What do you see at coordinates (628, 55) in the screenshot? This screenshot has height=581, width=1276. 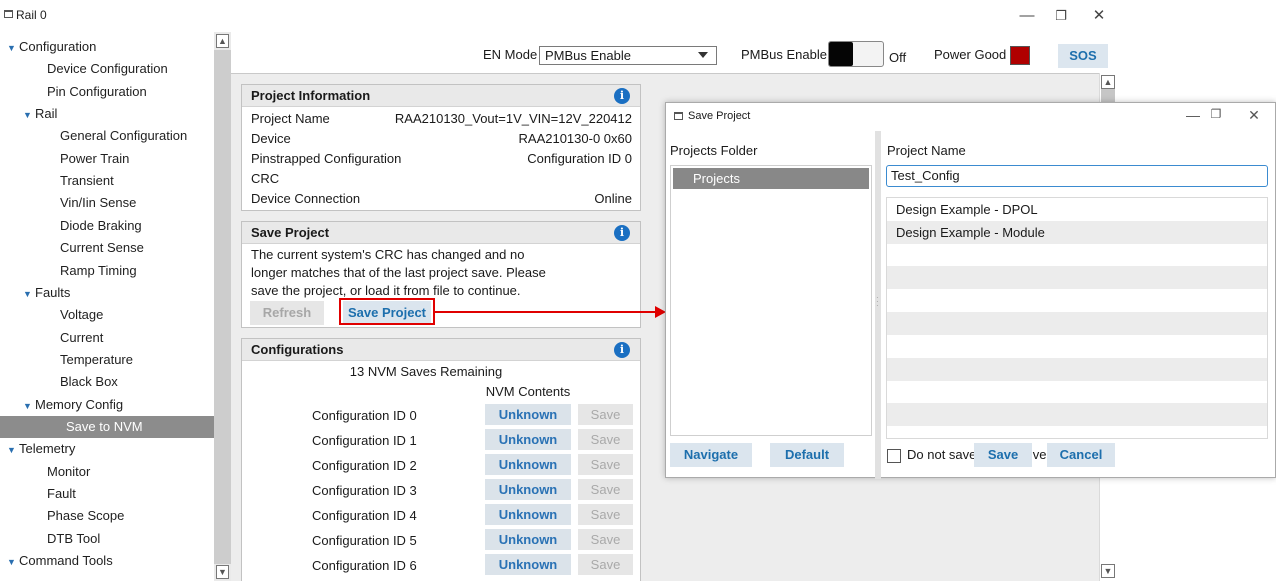 I see `en-mode-select: PMBus Enable` at bounding box center [628, 55].